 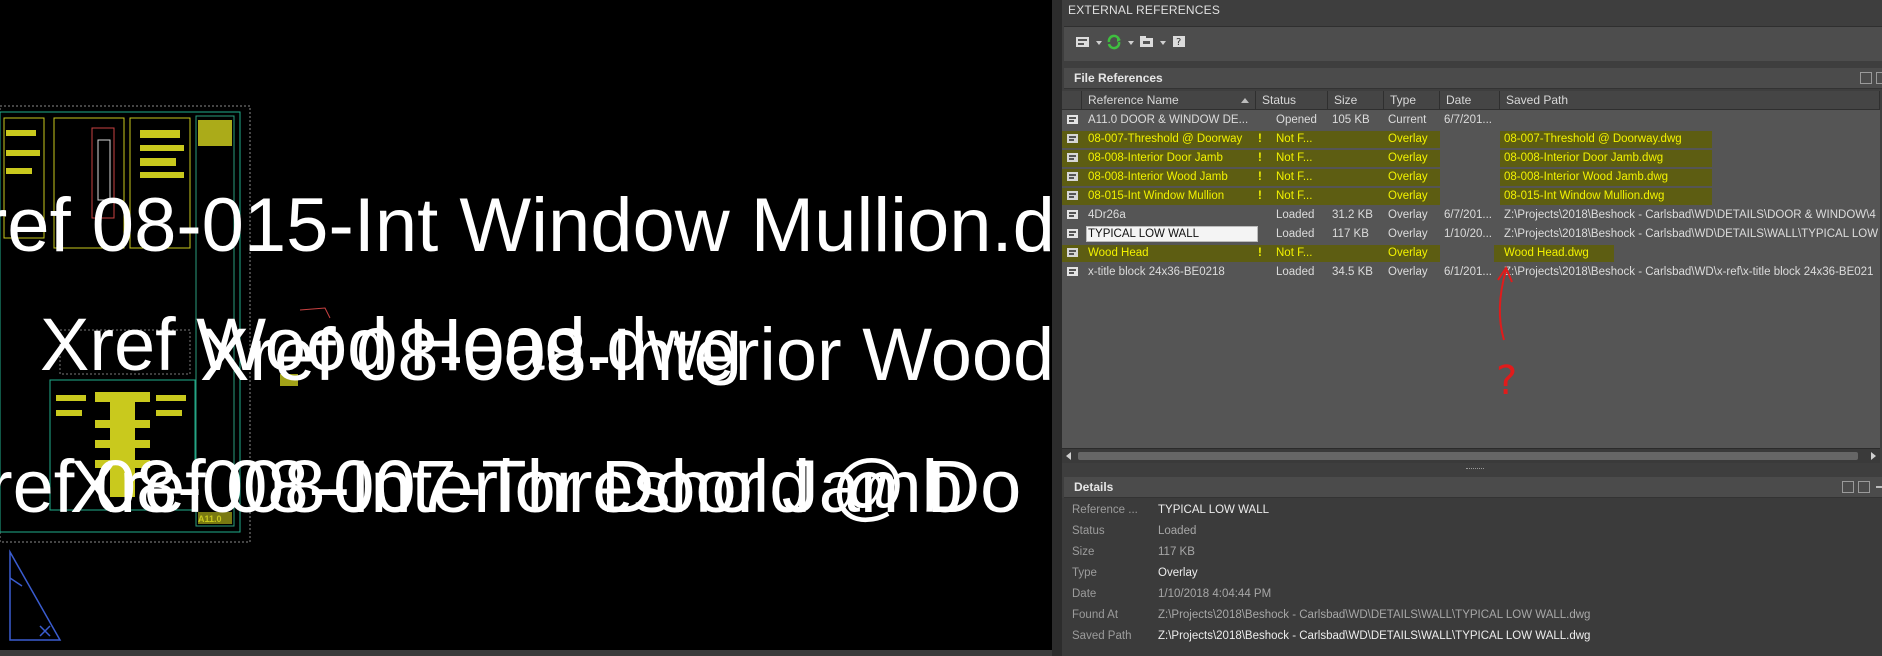 What do you see at coordinates (1864, 487) in the screenshot?
I see `preview-view-icon` at bounding box center [1864, 487].